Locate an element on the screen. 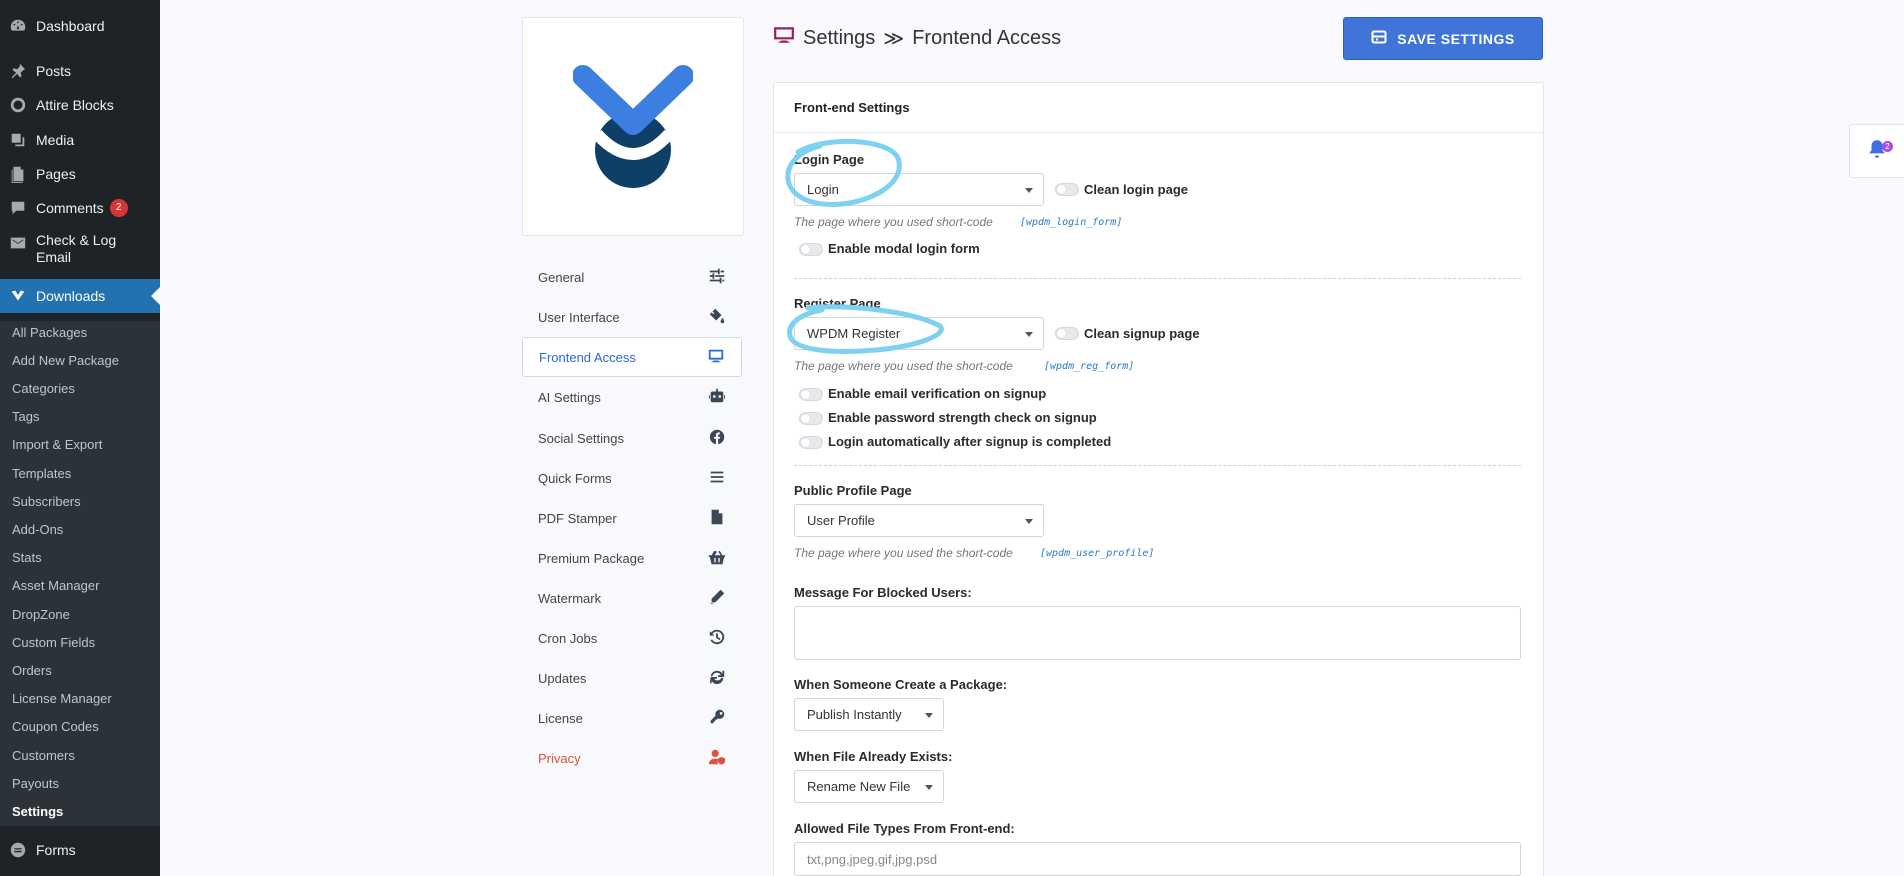 The width and height of the screenshot is (1904, 876). select-value: Login is located at coordinates (823, 189).